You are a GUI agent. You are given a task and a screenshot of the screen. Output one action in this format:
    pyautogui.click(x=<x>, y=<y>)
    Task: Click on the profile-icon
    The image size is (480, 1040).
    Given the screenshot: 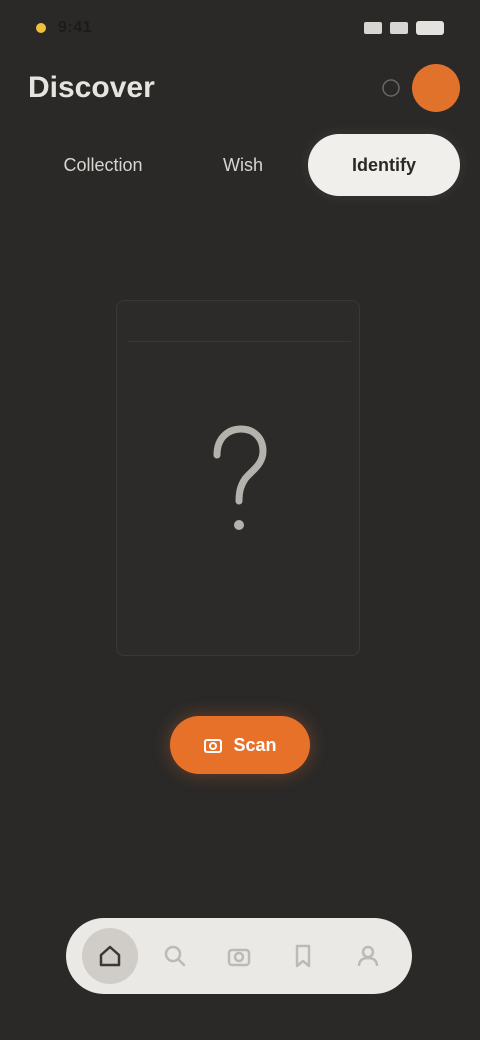 What is the action you would take?
    pyautogui.click(x=367, y=956)
    